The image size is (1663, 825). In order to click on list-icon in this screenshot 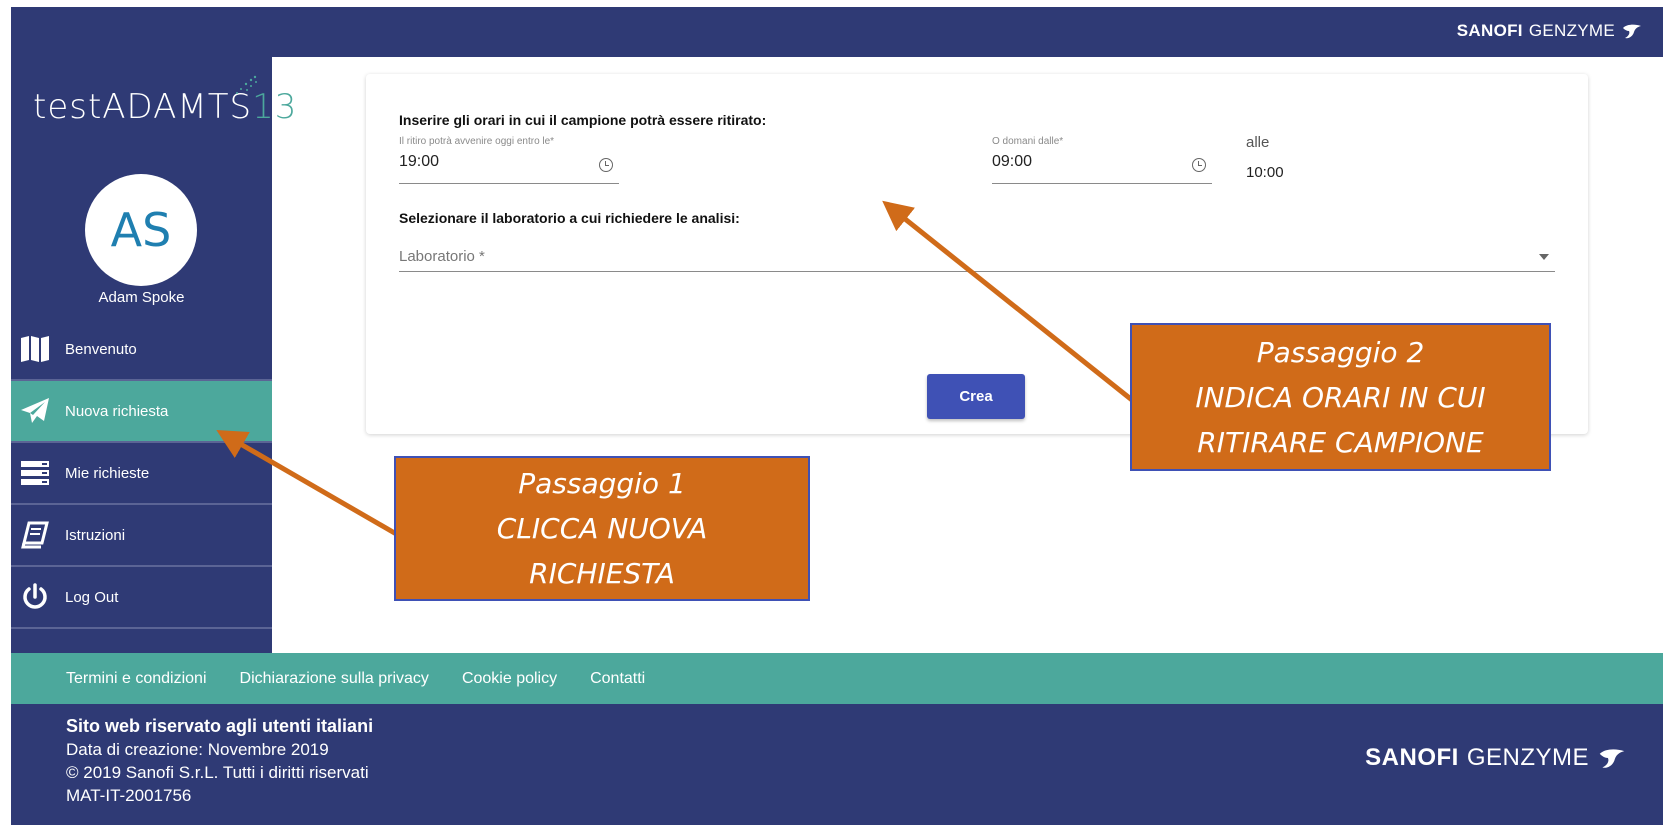, I will do `click(35, 473)`.